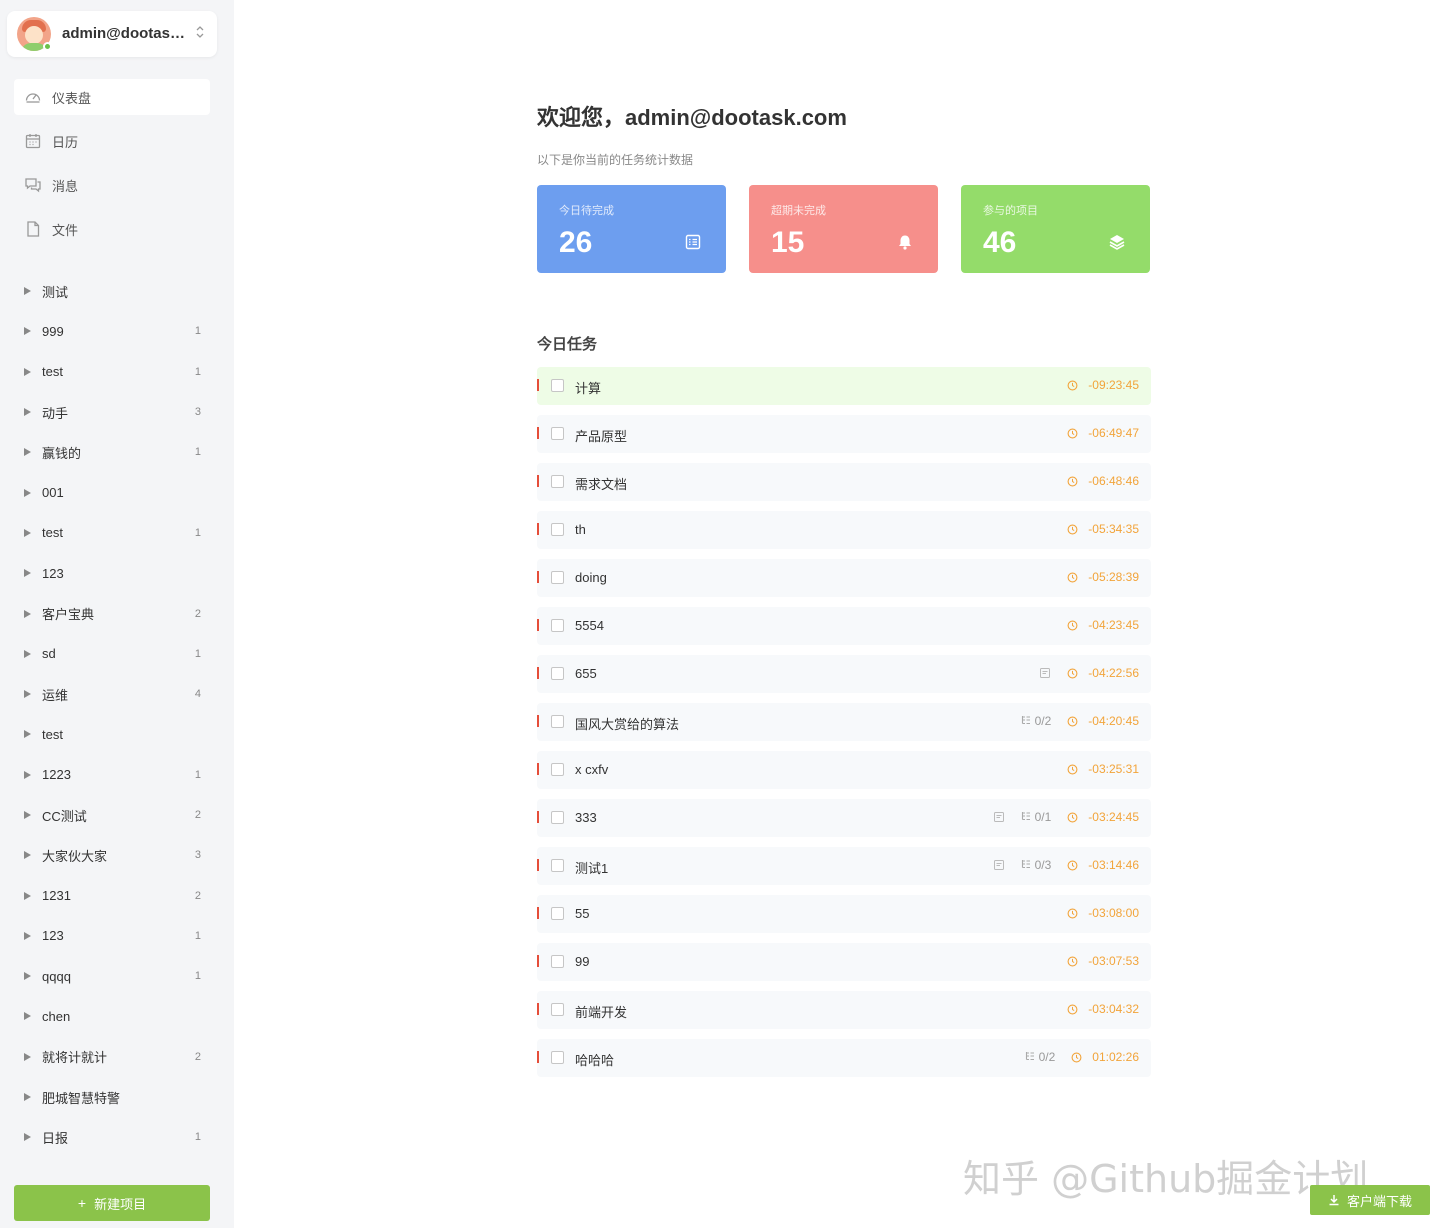 This screenshot has width=1440, height=1228. Describe the element at coordinates (112, 1097) in the screenshot. I see `project-item: 肥城智慧特警` at that location.